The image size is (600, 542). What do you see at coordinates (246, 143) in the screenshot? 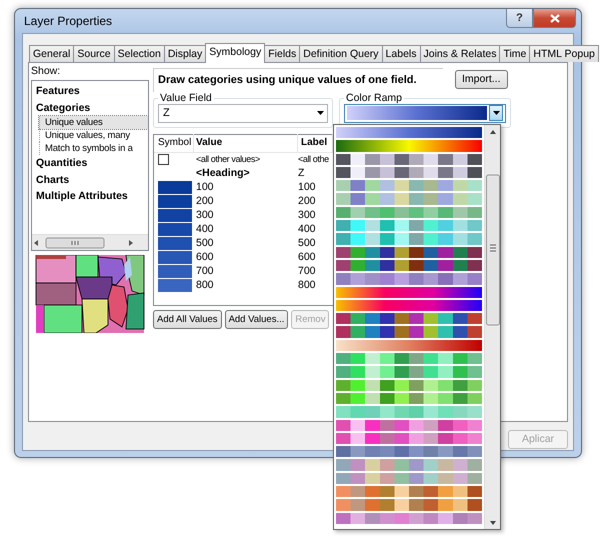
I see `column-header: Value` at bounding box center [246, 143].